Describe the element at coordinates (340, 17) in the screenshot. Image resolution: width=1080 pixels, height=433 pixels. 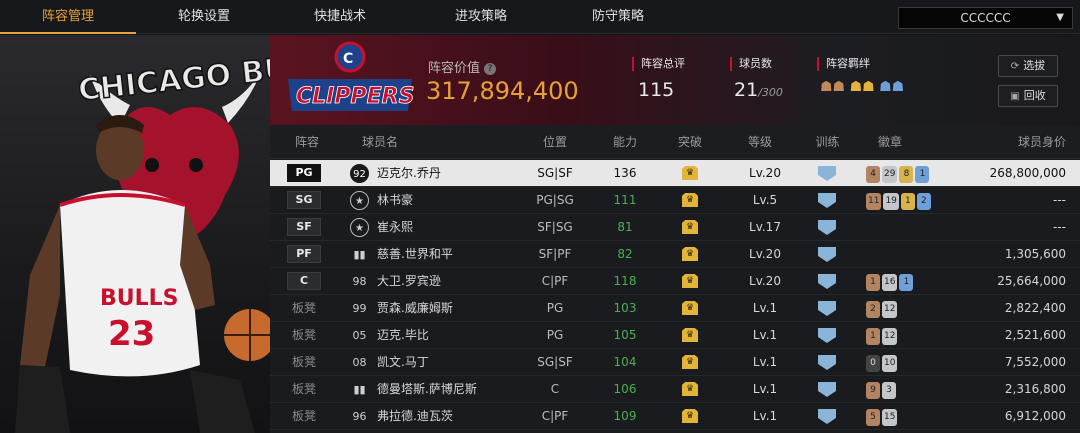
I see `tab-quick-tactics: 快捷战术` at that location.